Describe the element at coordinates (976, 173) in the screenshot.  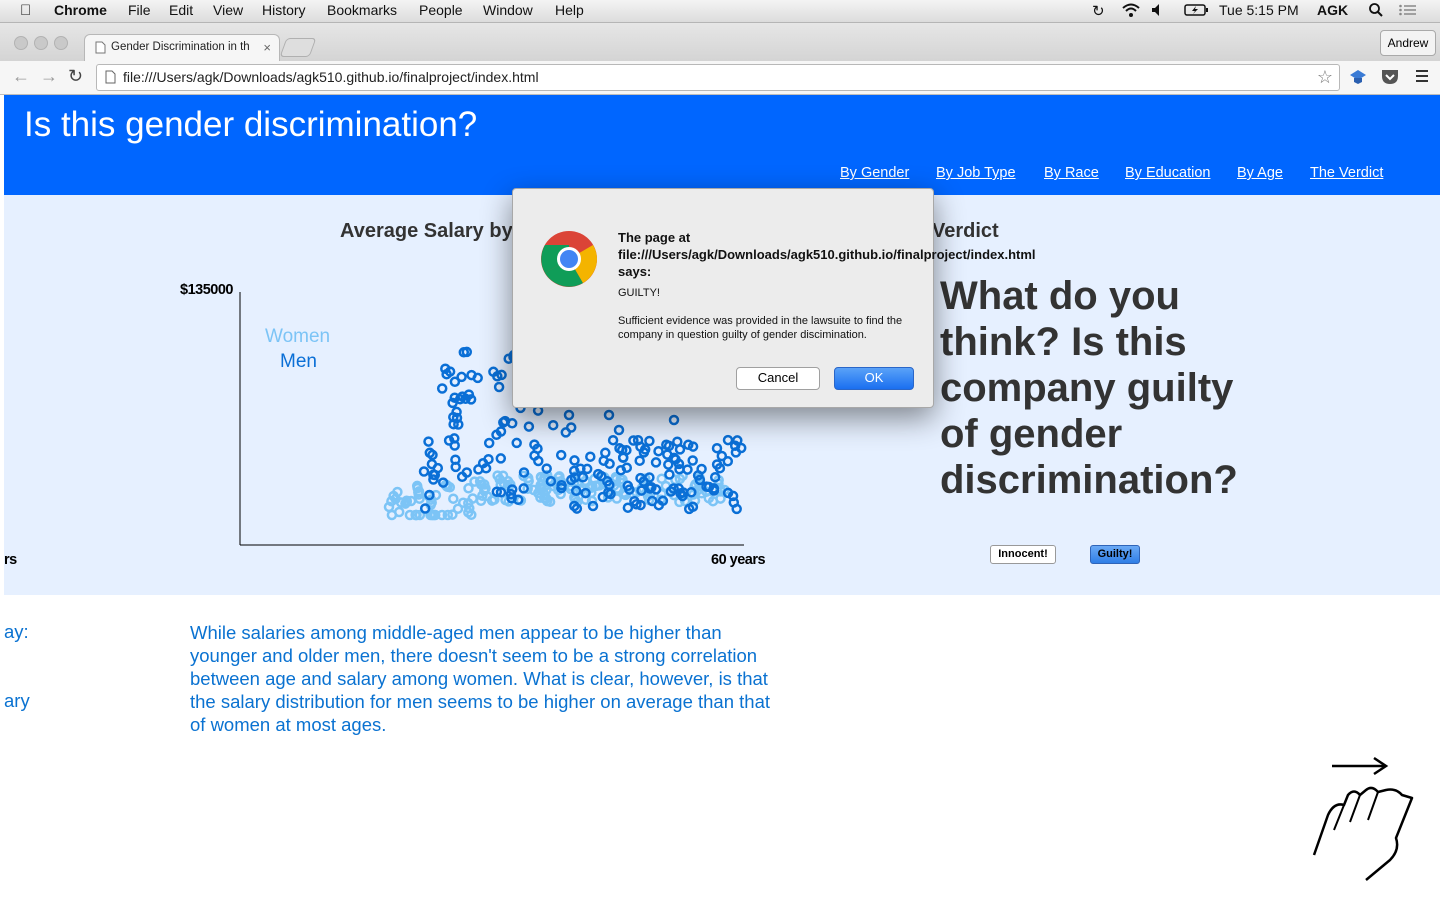
I see `nav-by-job-type: By Job Type` at that location.